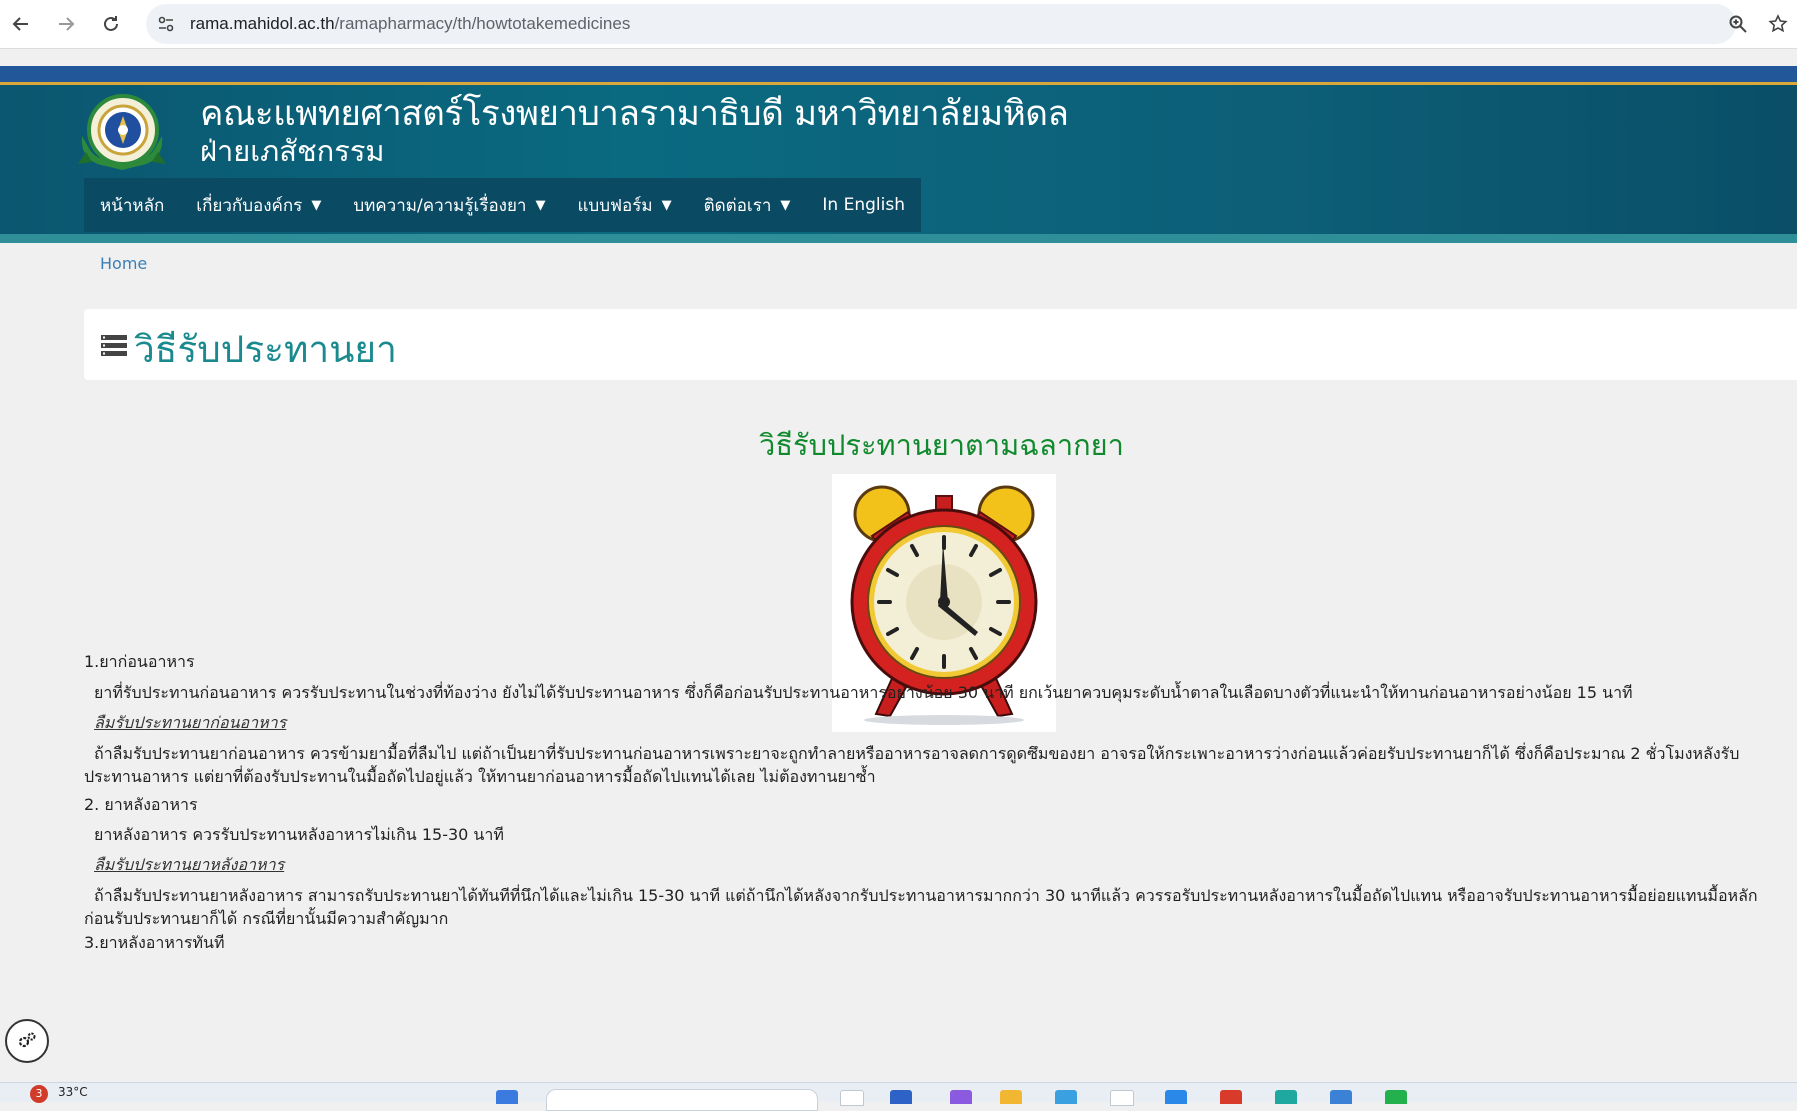  Describe the element at coordinates (249, 205) in the screenshot. I see `menu-item-label: เกี่ยวกับองค์กร` at that location.